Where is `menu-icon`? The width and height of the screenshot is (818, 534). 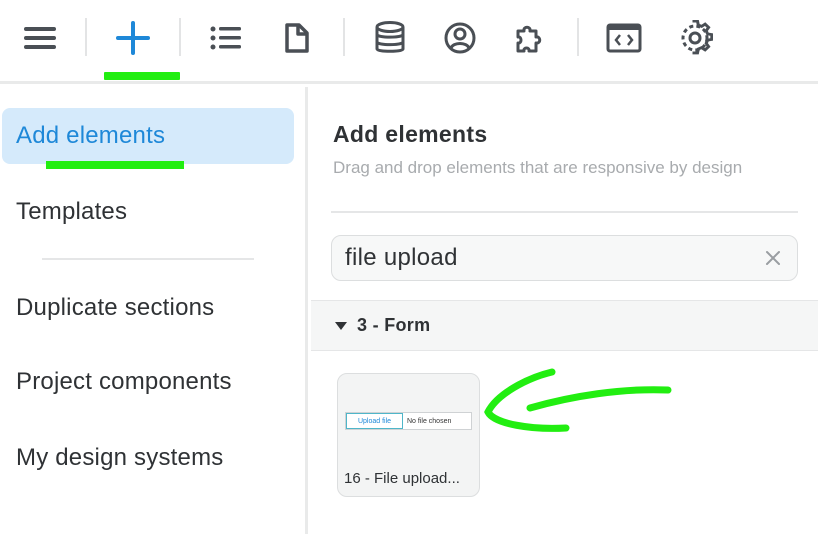 menu-icon is located at coordinates (40, 38).